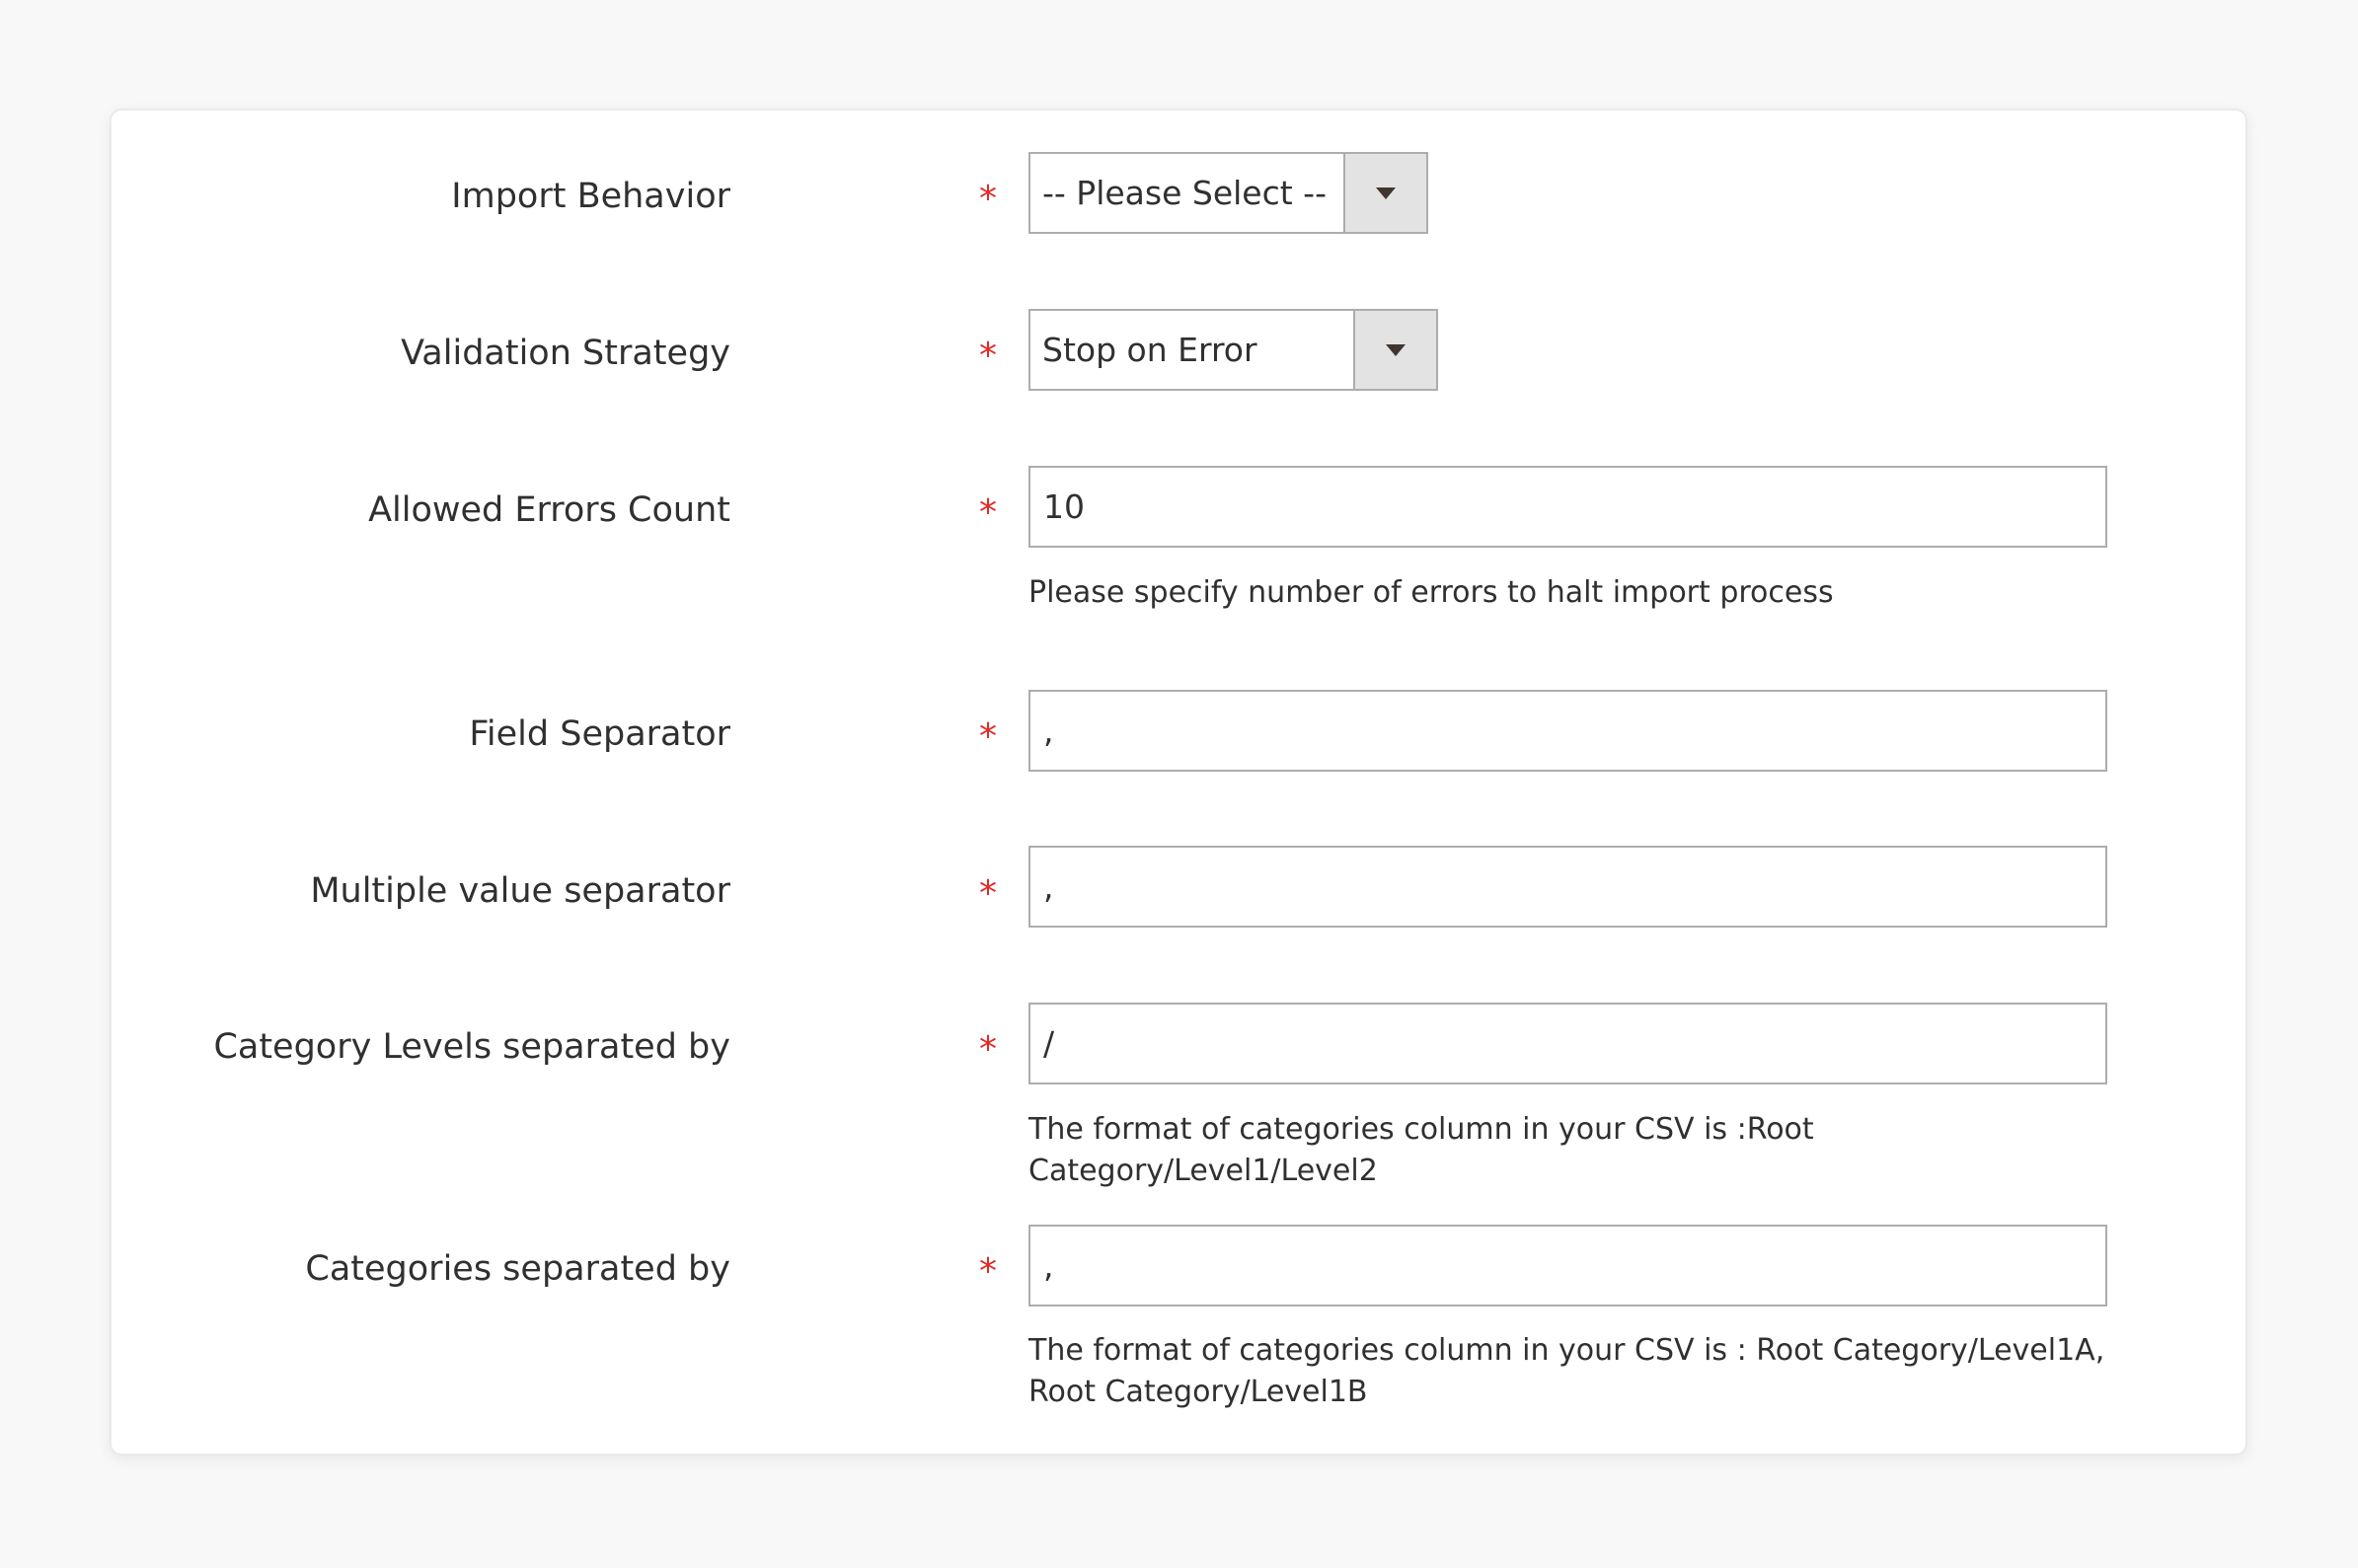 The image size is (2358, 1568). I want to click on import-behavior-selected-value: -- Please Select --, so click(1184, 193).